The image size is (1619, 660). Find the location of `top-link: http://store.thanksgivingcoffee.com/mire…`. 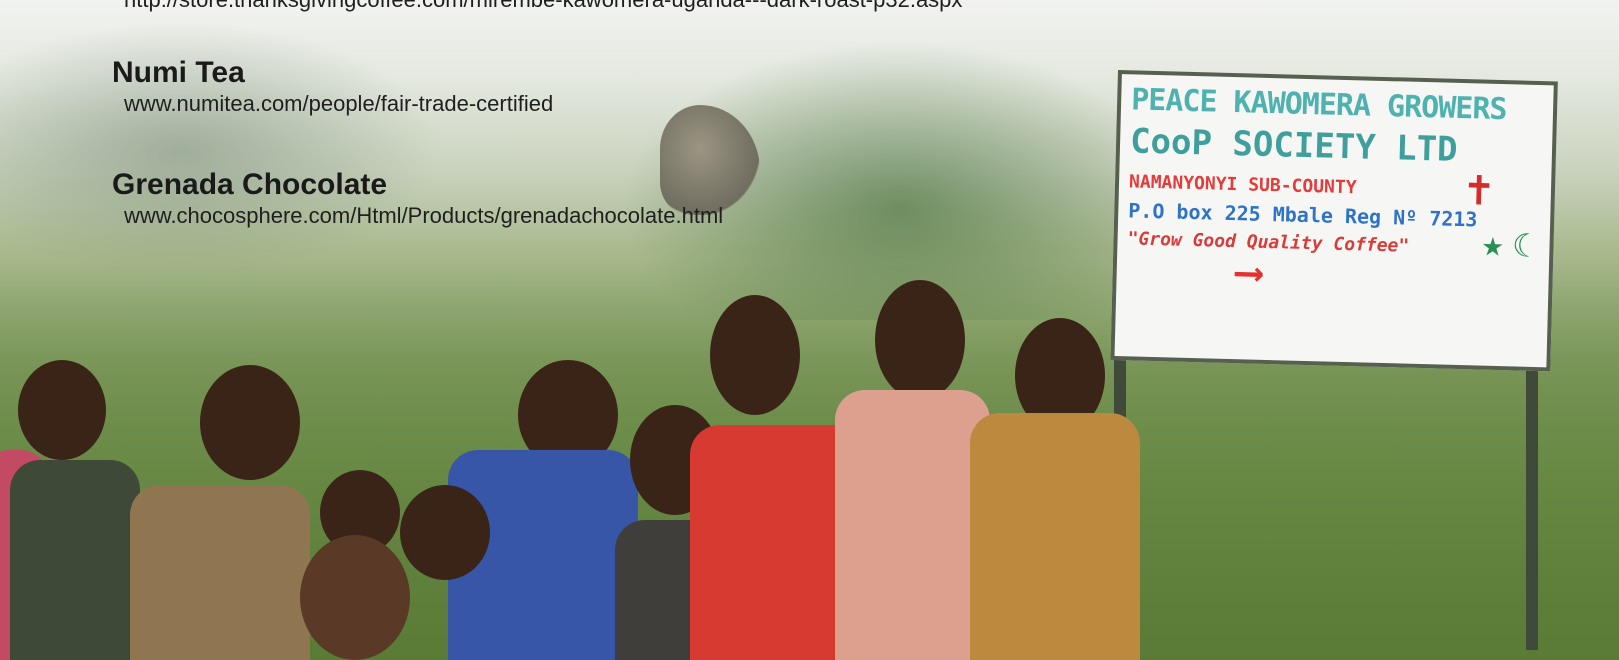

top-link: http://store.thanksgivingcoffee.com/mire… is located at coordinates (543, 6).